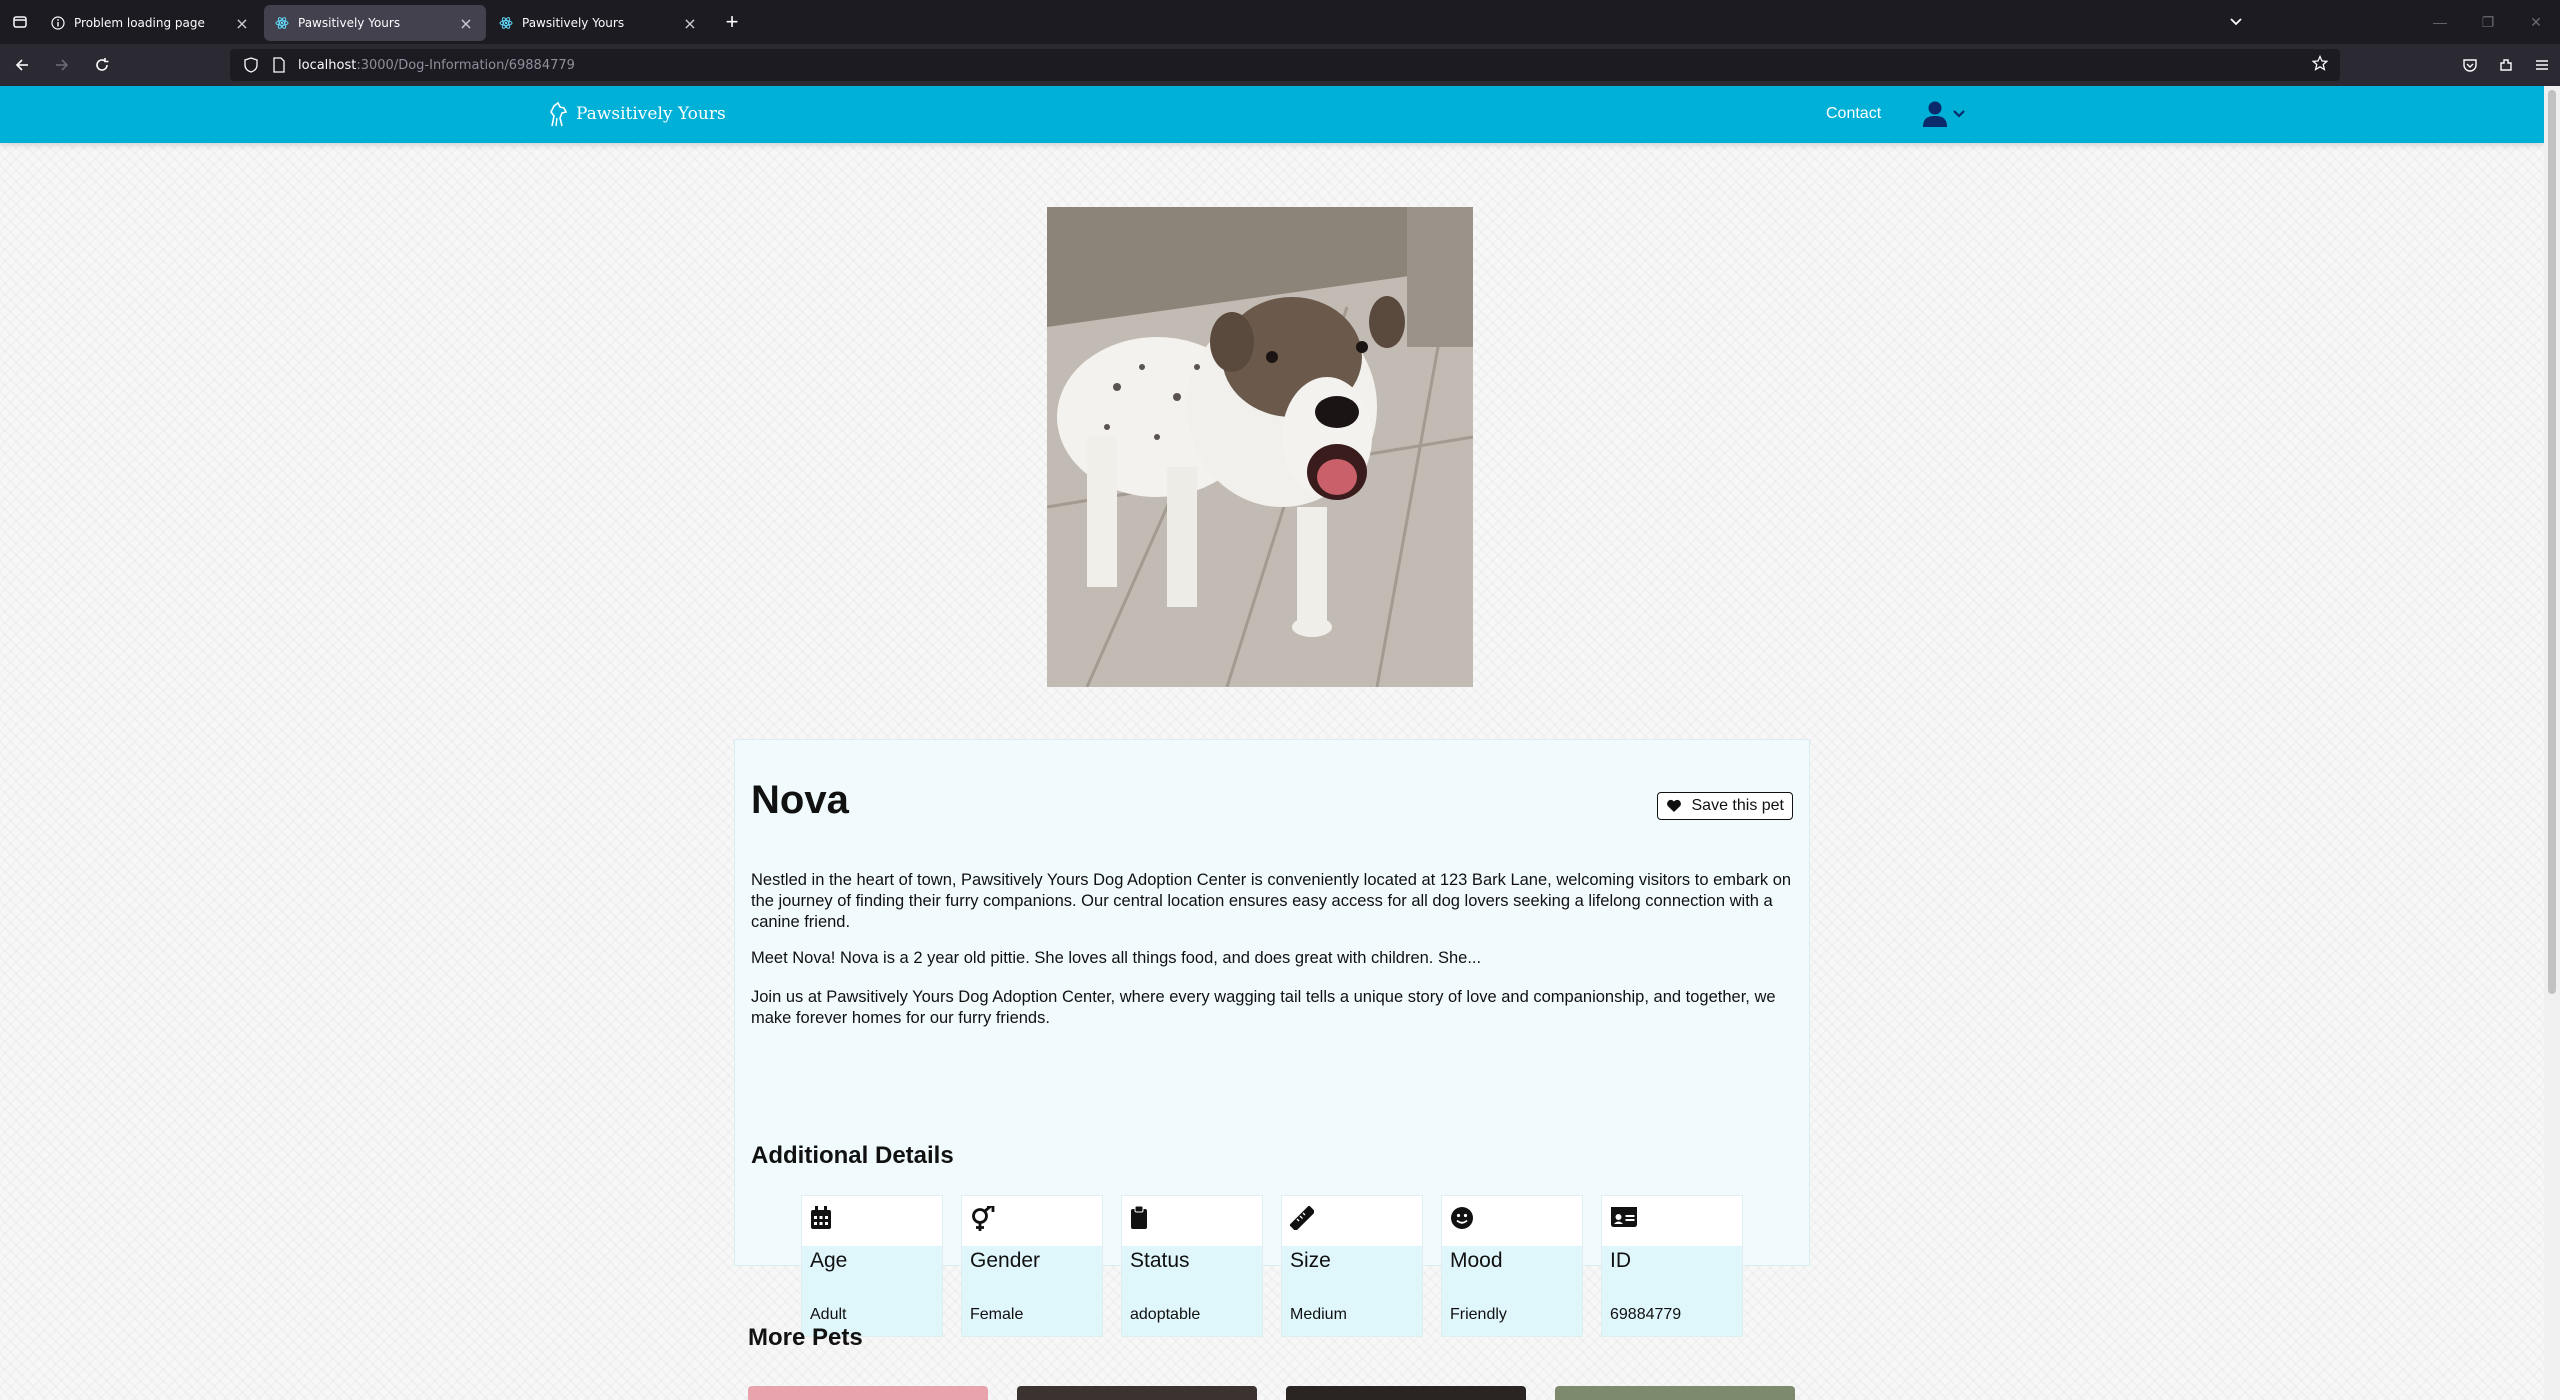  What do you see at coordinates (805, 1337) in the screenshot?
I see `more-pets-heading: More Pets` at bounding box center [805, 1337].